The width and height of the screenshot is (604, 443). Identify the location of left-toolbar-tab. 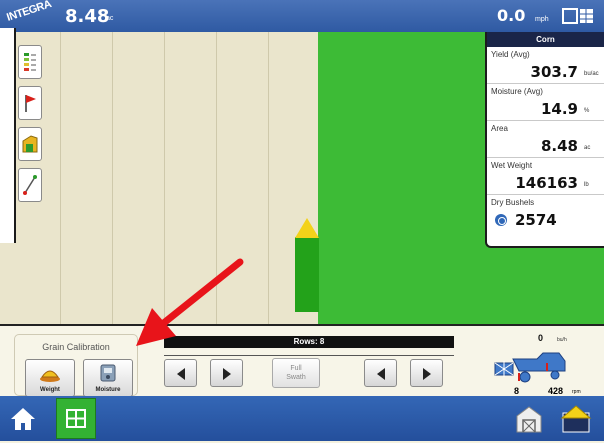
(8, 135).